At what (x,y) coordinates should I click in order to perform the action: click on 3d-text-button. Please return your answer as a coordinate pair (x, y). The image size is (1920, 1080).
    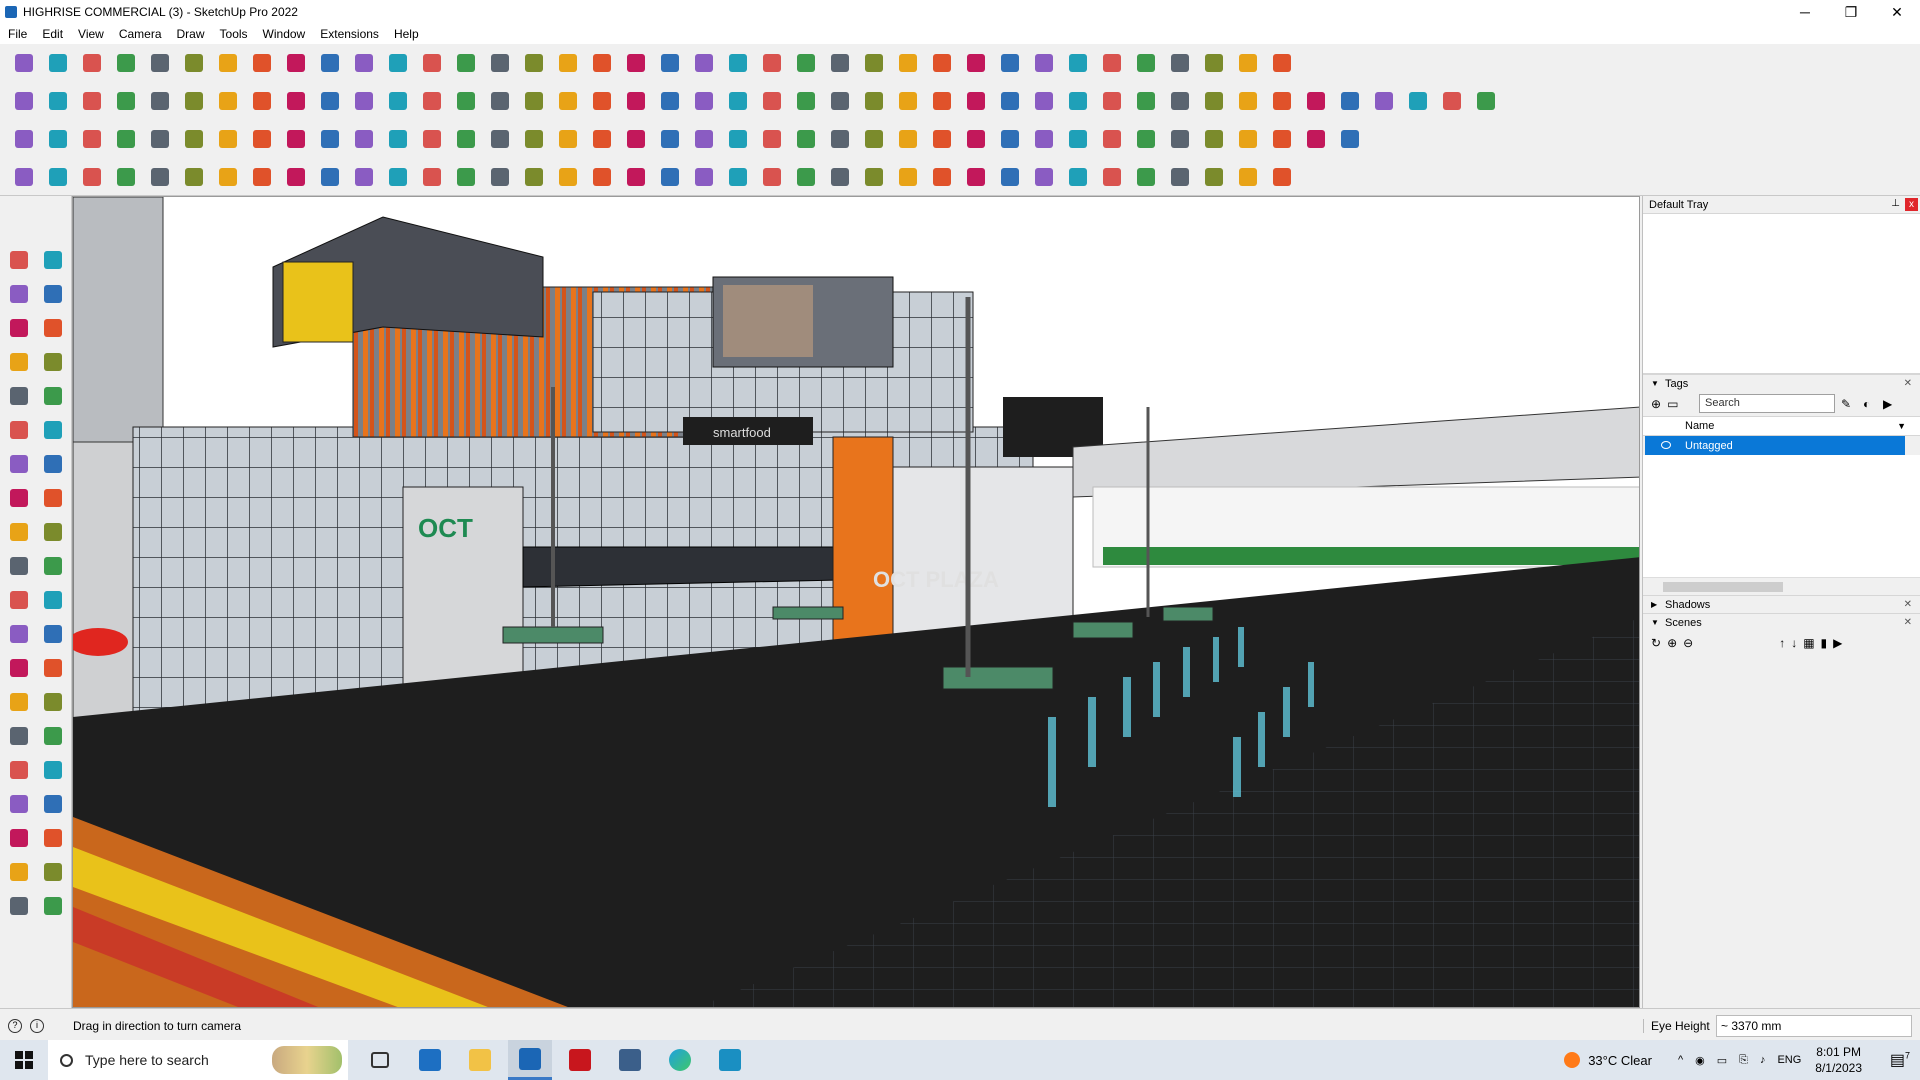
    Looking at the image, I should click on (53, 702).